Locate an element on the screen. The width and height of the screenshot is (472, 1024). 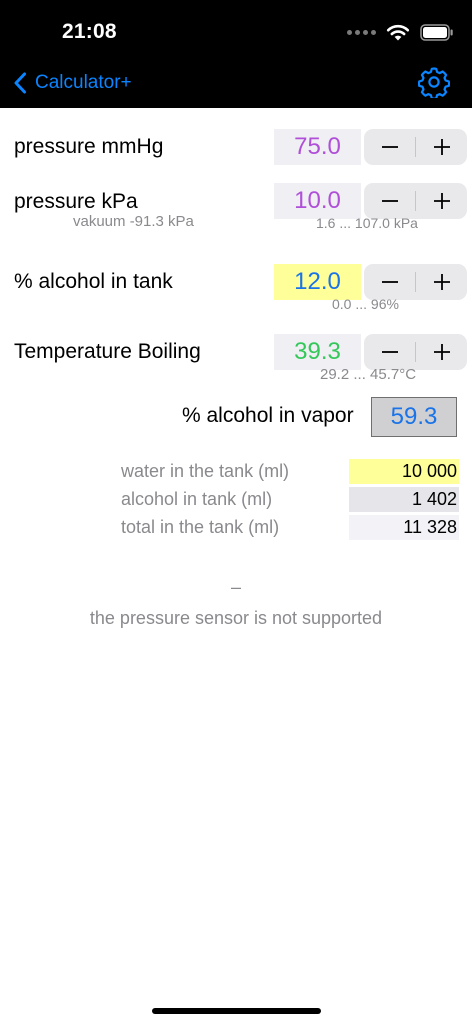
total-tank-value: 11 328 is located at coordinates (404, 527).